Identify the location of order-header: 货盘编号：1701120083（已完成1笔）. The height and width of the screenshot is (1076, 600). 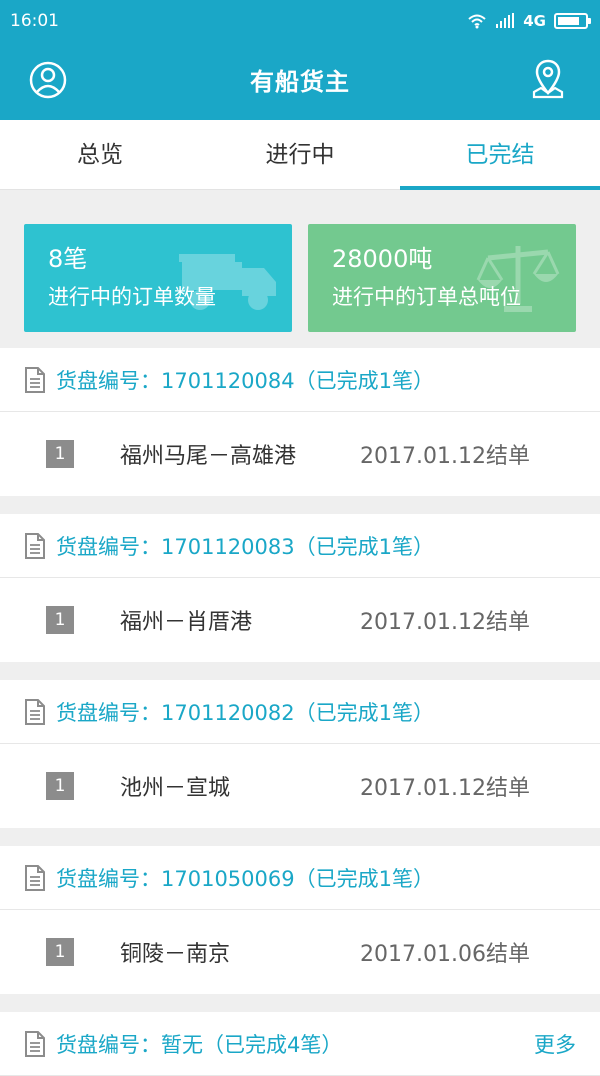
(300, 546).